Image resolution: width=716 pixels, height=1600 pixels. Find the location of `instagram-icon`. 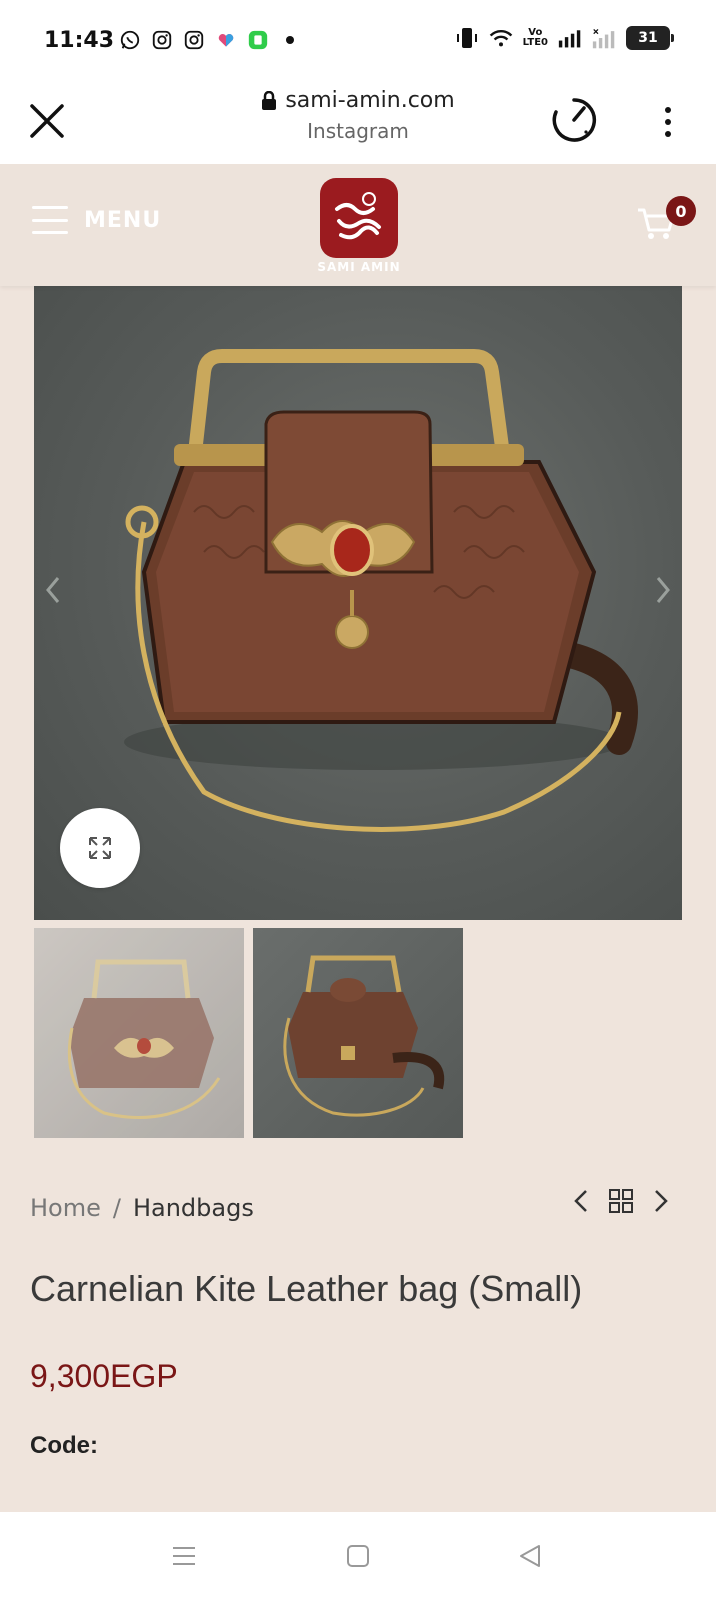

instagram-icon is located at coordinates (162, 40).